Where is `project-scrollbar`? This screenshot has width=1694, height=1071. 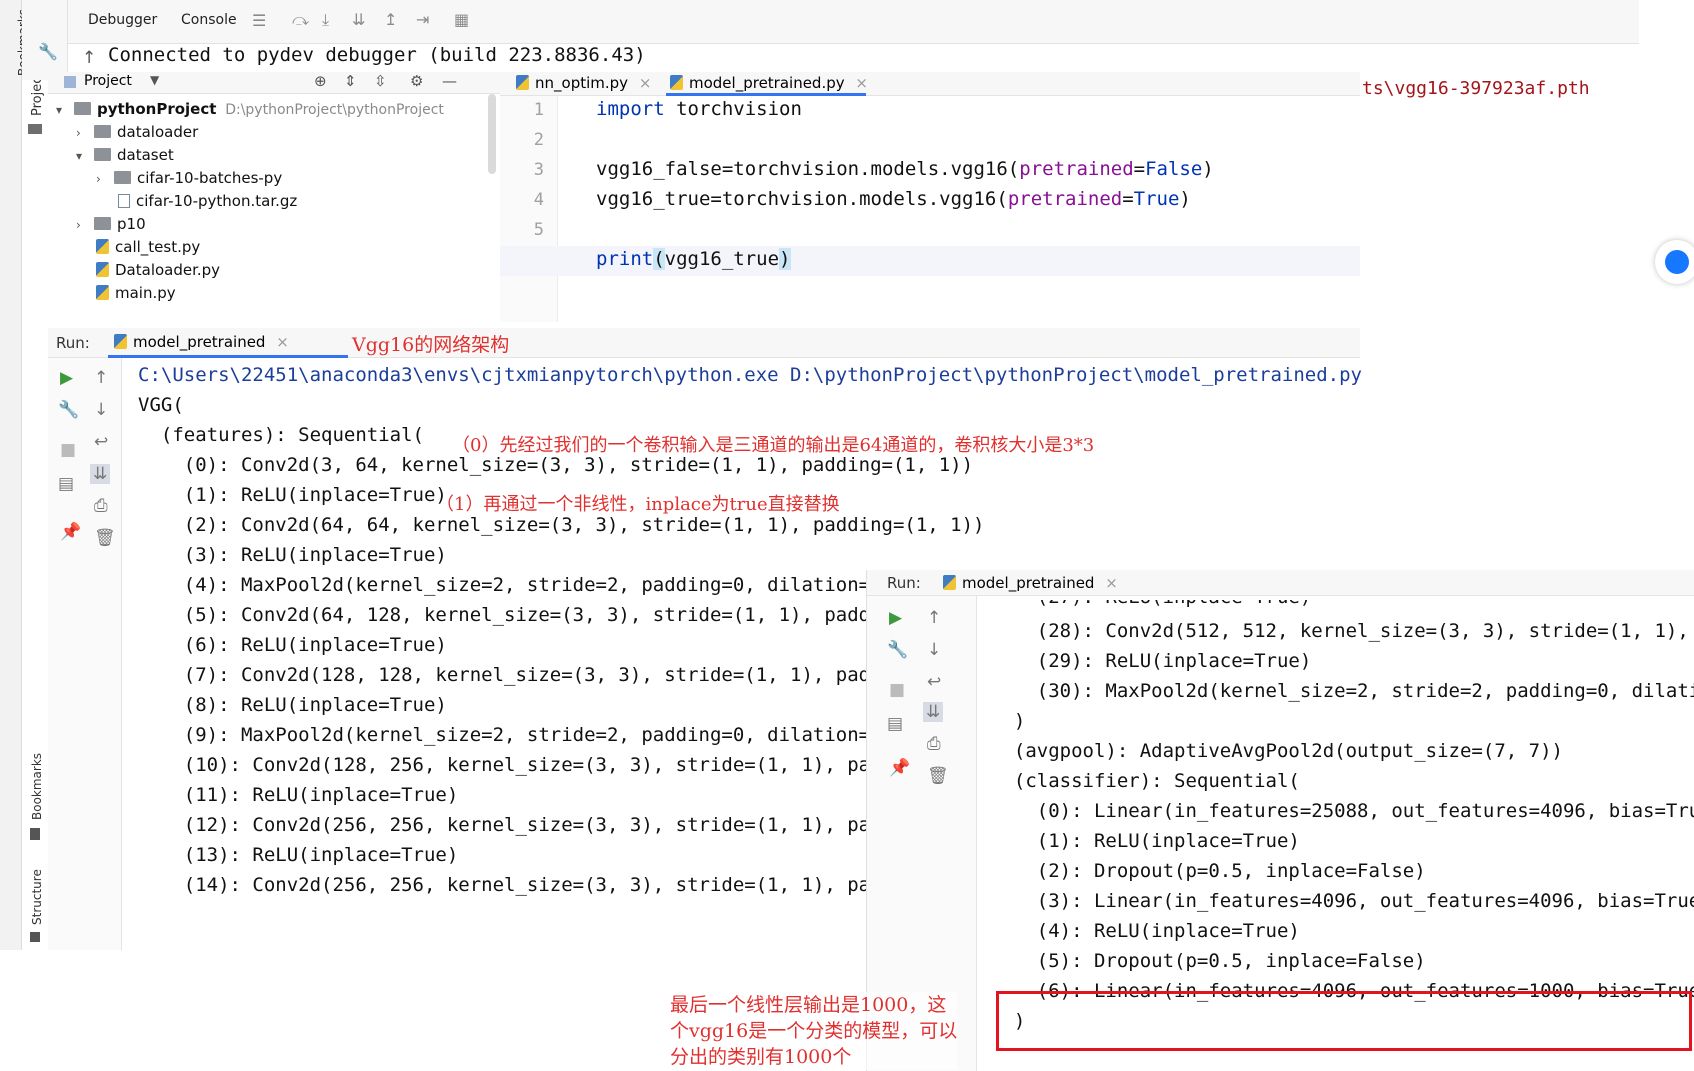
project-scrollbar is located at coordinates (492, 134).